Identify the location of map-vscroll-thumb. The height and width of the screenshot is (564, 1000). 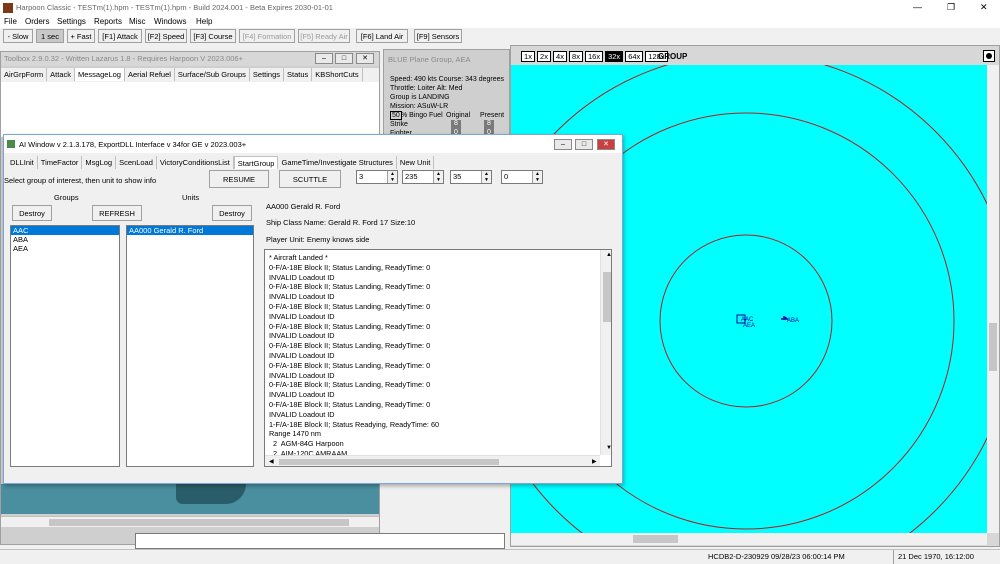
(993, 347).